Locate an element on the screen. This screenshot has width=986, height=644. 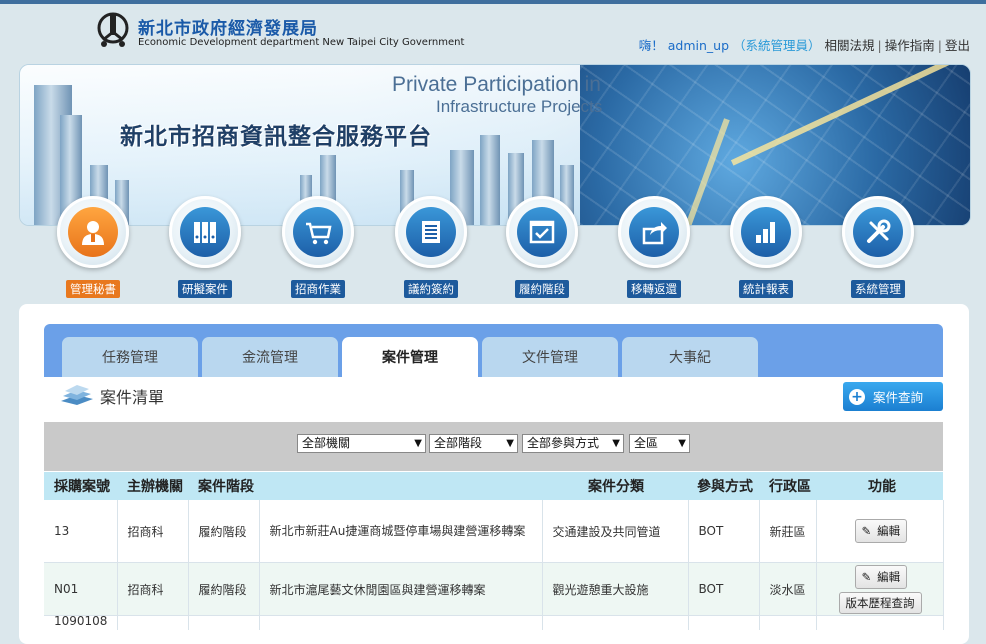
tab-case-management: 案件管理 is located at coordinates (410, 357).